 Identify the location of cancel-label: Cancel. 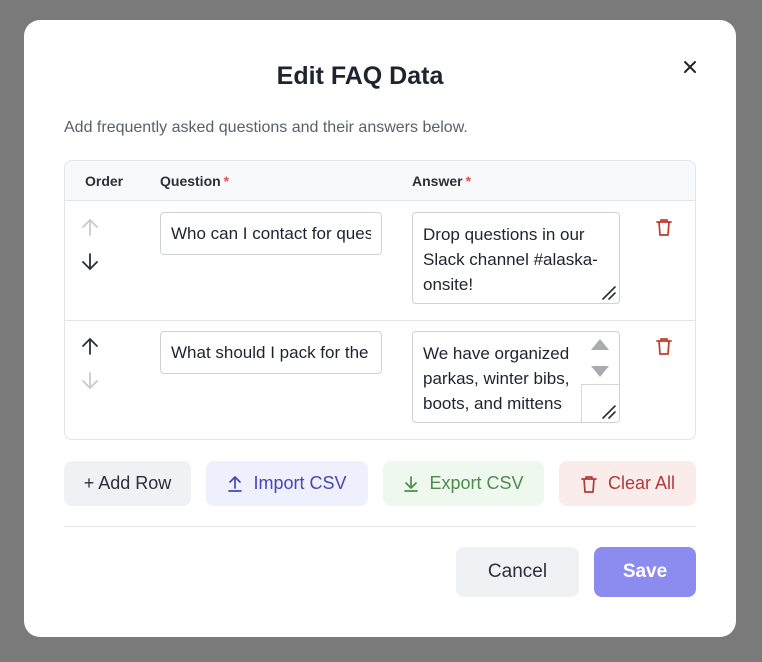
(517, 571).